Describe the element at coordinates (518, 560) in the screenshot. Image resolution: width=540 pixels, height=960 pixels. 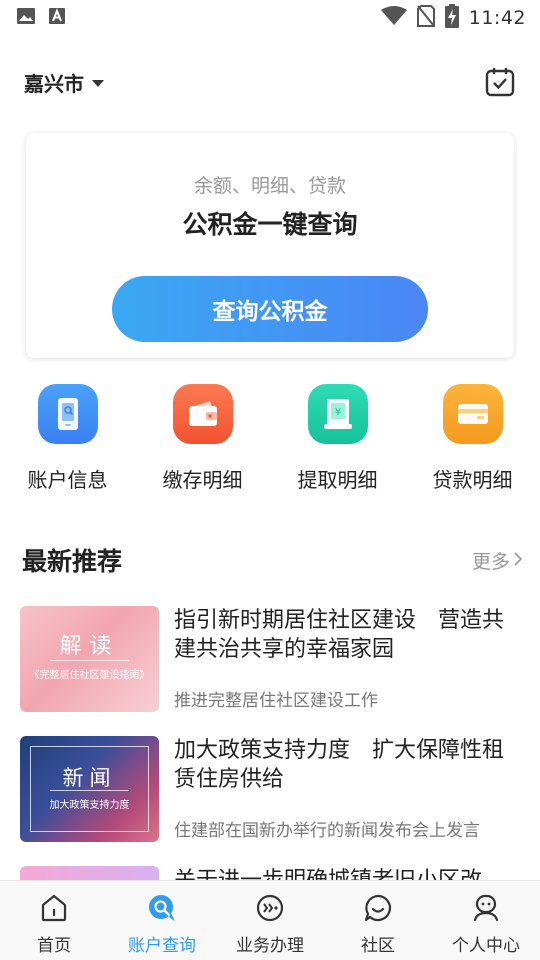
I see `chevron-right-icon` at that location.